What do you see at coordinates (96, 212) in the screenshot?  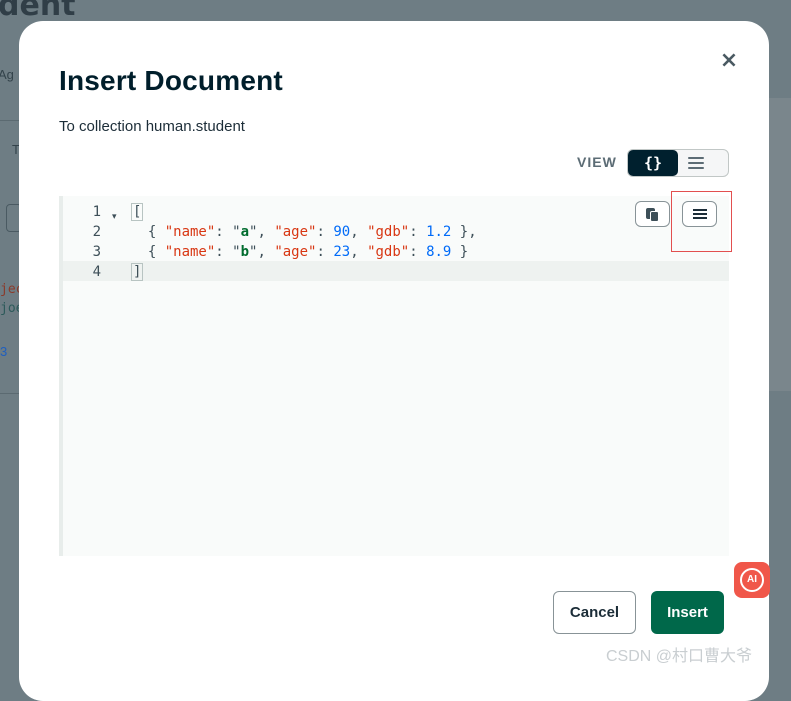 I see `line-number: 1` at bounding box center [96, 212].